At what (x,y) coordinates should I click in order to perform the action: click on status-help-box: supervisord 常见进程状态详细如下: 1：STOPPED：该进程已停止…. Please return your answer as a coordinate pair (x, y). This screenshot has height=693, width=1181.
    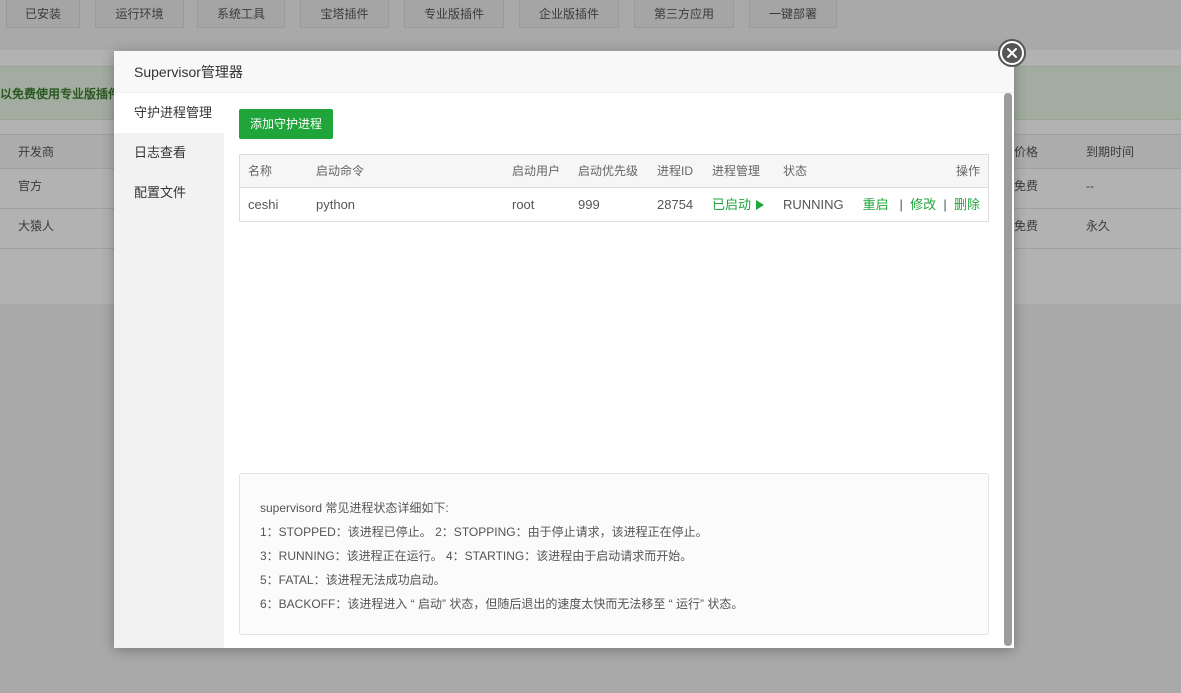
    Looking at the image, I should click on (614, 554).